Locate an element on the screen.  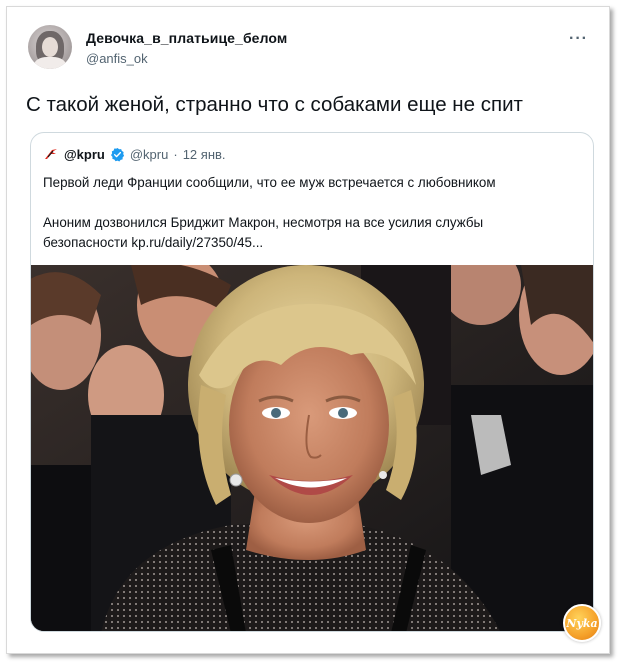
watermark-logo: Nyka is located at coordinates (582, 623).